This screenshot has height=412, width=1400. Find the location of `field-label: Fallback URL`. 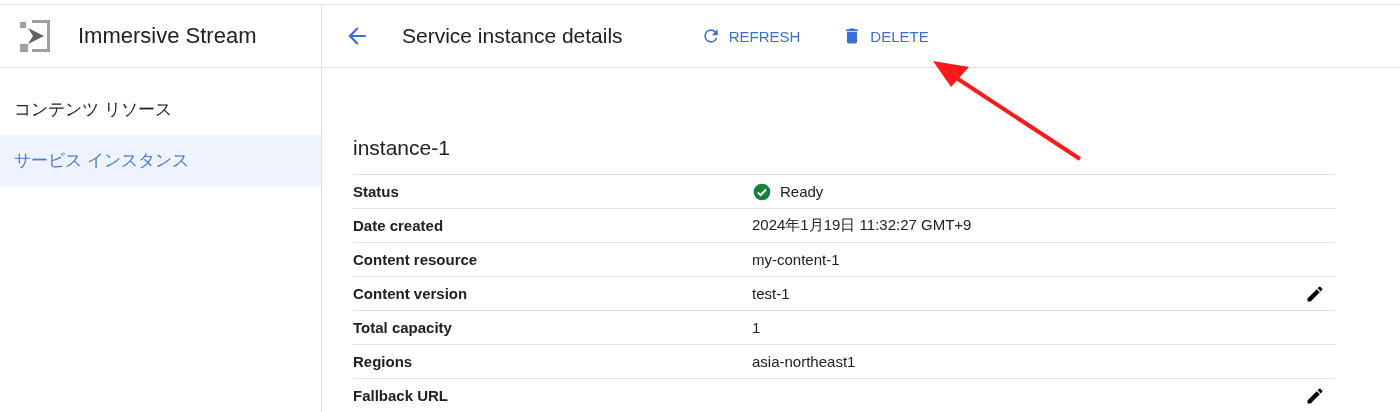

field-label: Fallback URL is located at coordinates (401, 395).